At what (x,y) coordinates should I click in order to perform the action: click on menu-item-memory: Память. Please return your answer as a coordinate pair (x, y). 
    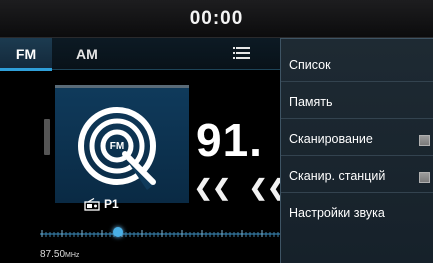
    Looking at the image, I should click on (357, 100).